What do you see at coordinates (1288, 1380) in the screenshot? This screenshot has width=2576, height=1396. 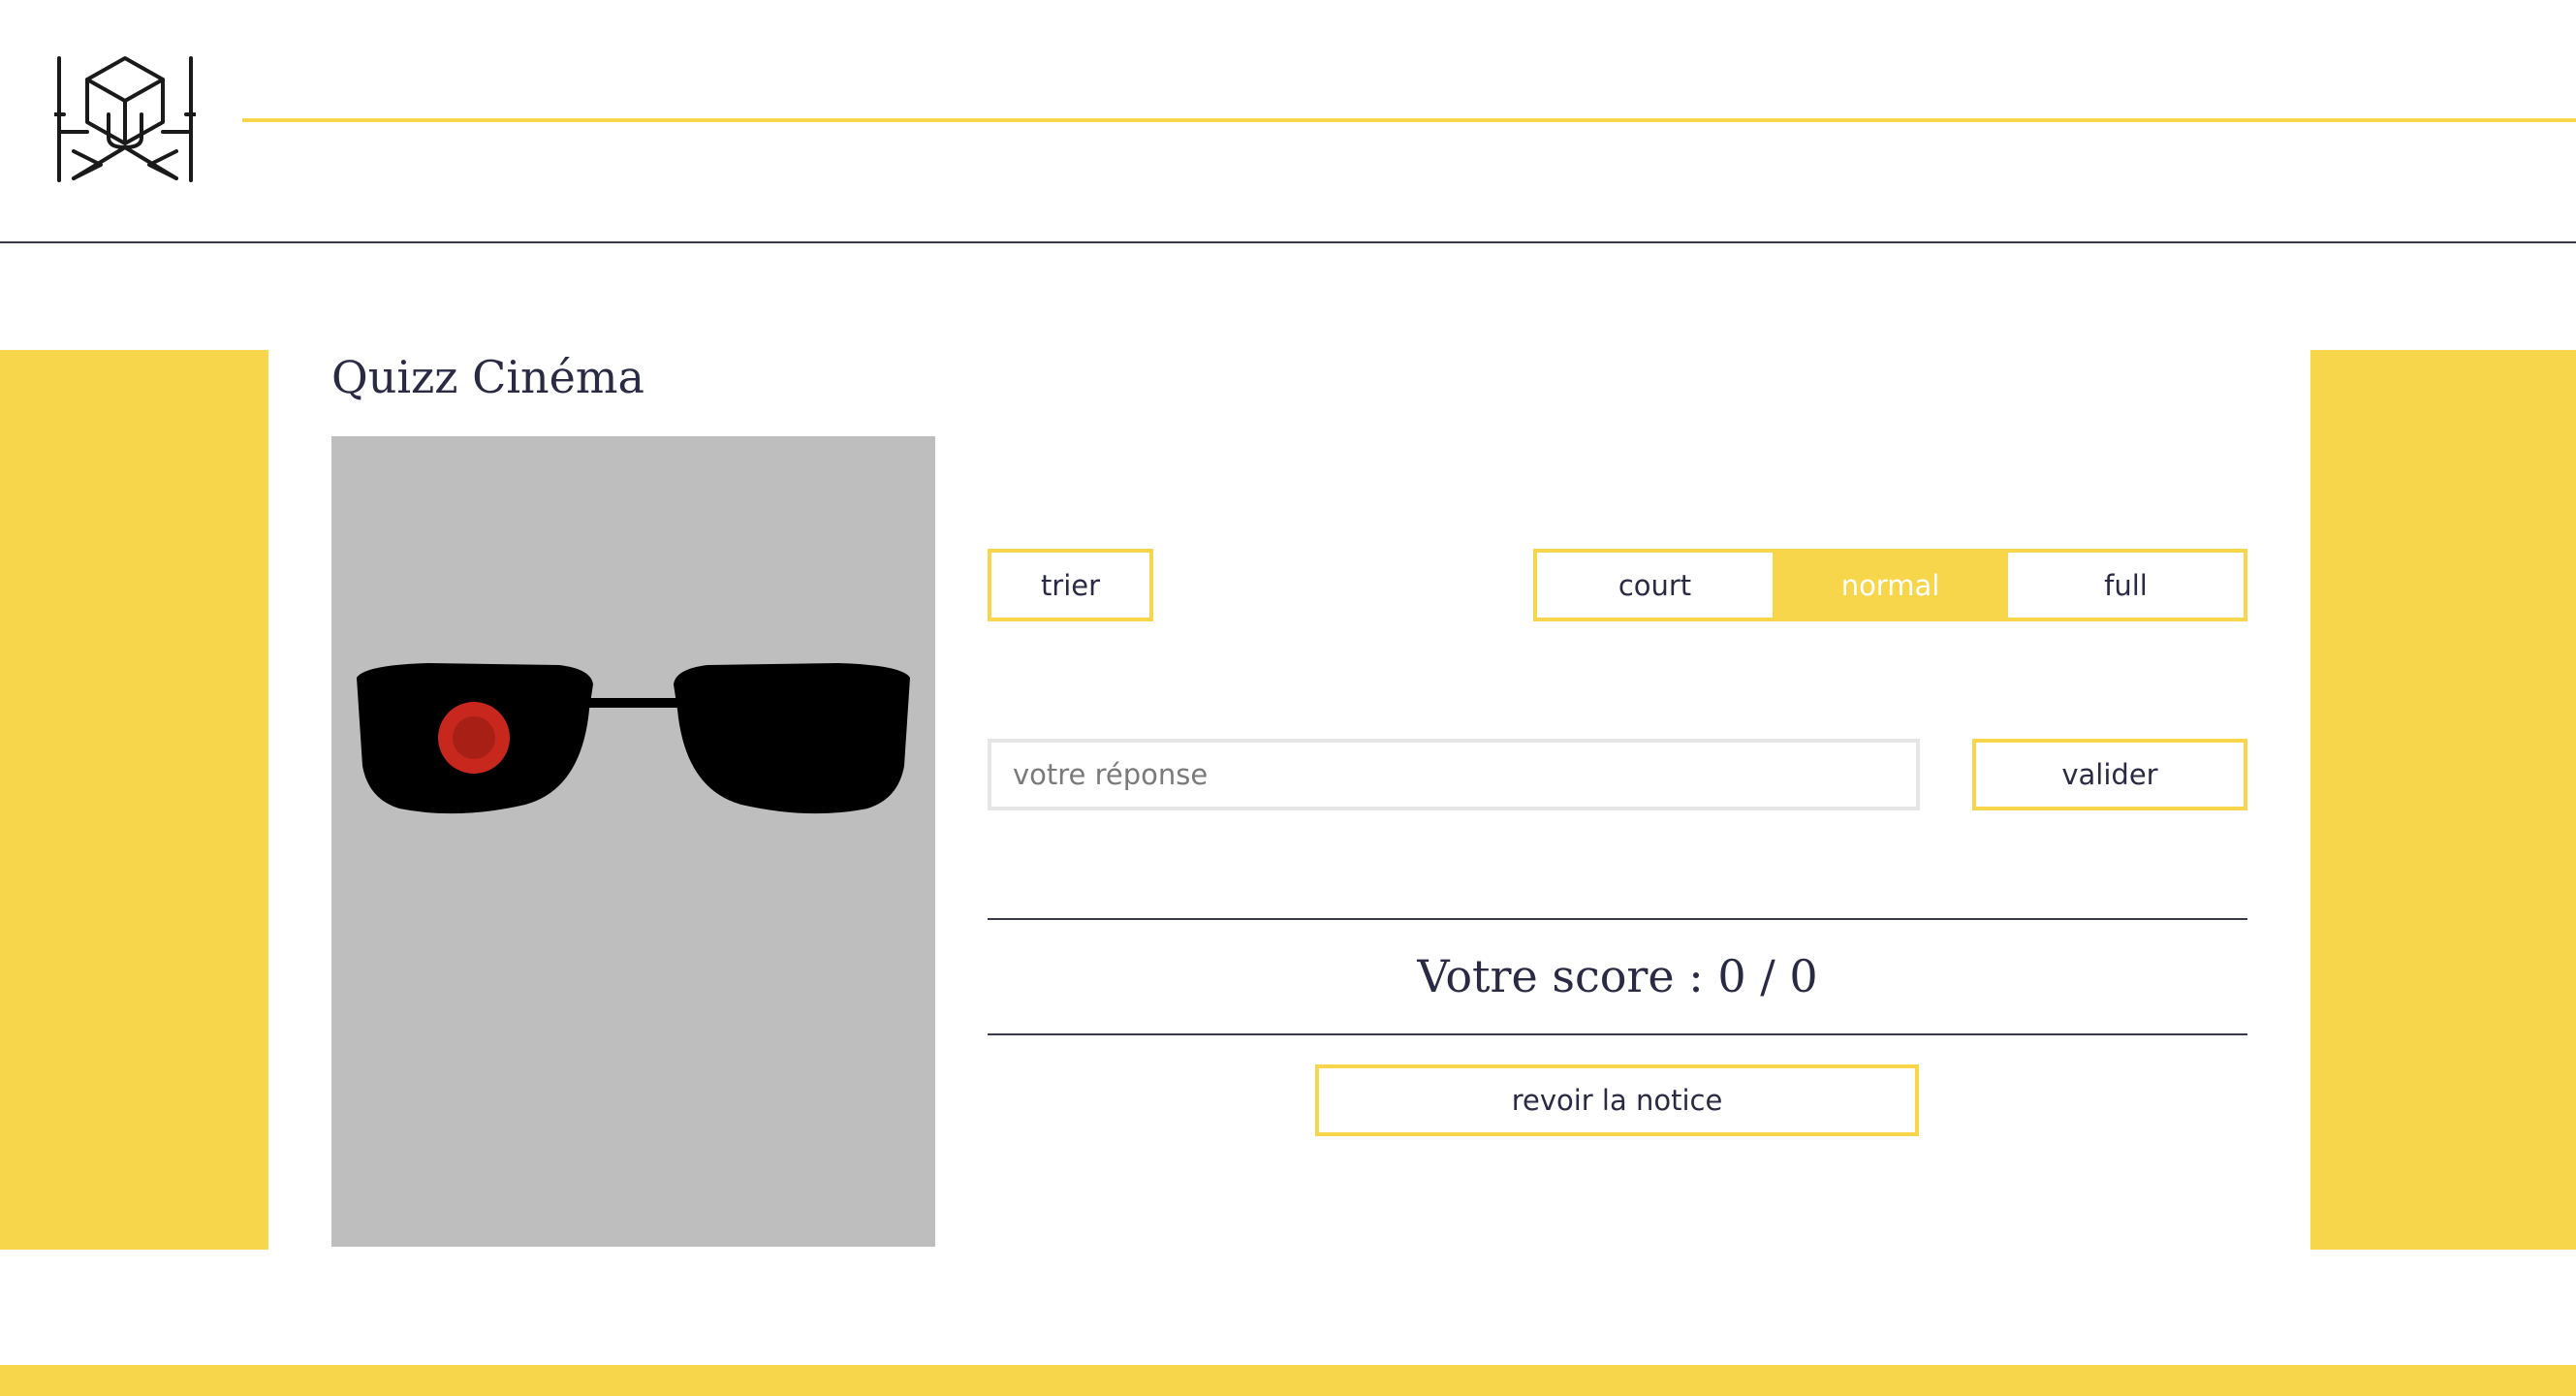 I see `site-footer` at bounding box center [1288, 1380].